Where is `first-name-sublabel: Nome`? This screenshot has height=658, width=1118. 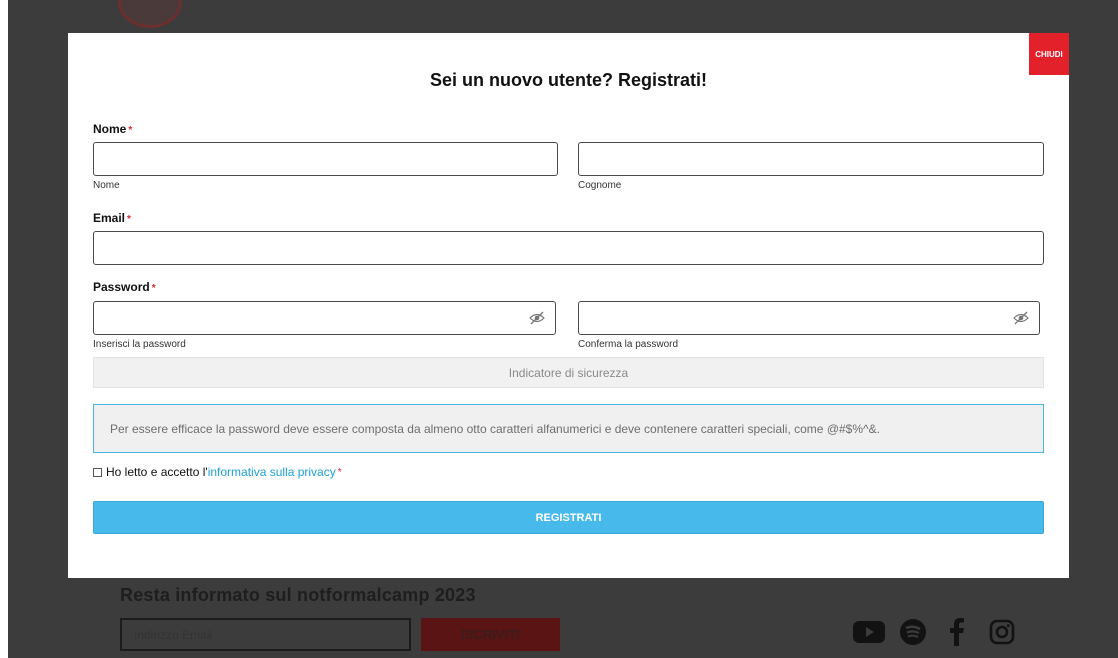 first-name-sublabel: Nome is located at coordinates (106, 185).